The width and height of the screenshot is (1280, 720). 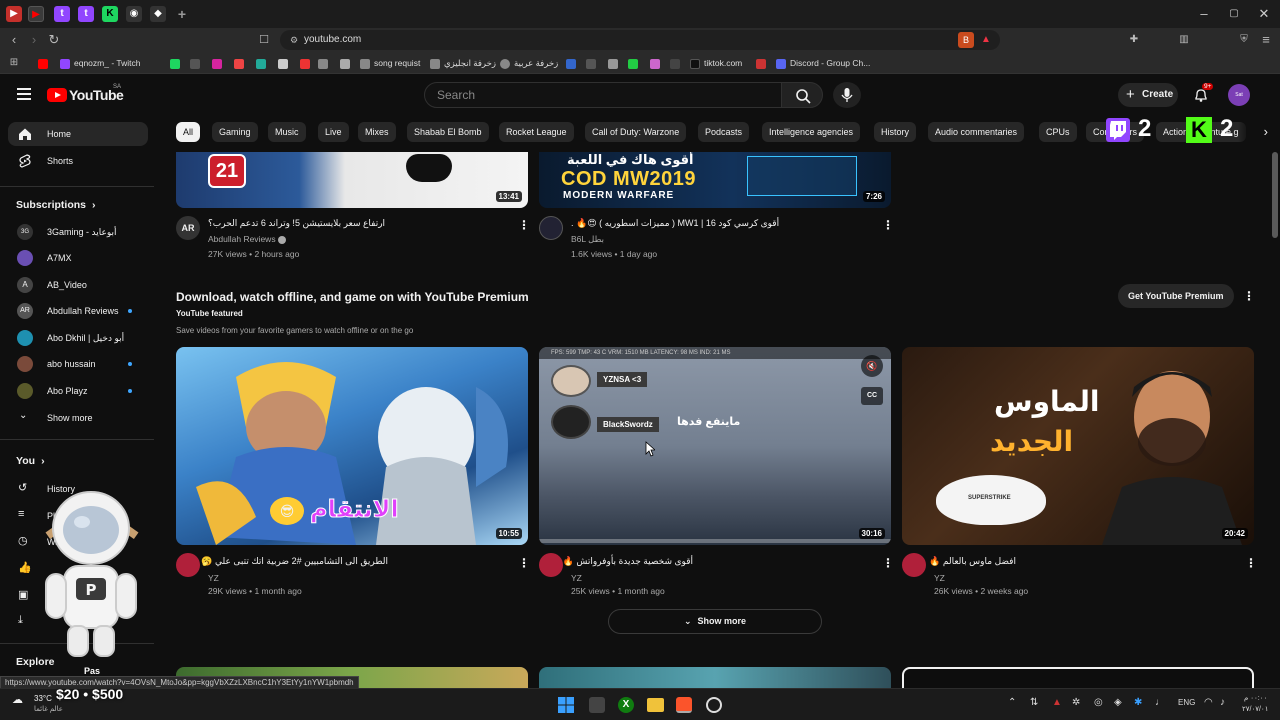 I want to click on bookmark-zakhrafa-arabic: زخرفة عربية, so click(x=529, y=63).